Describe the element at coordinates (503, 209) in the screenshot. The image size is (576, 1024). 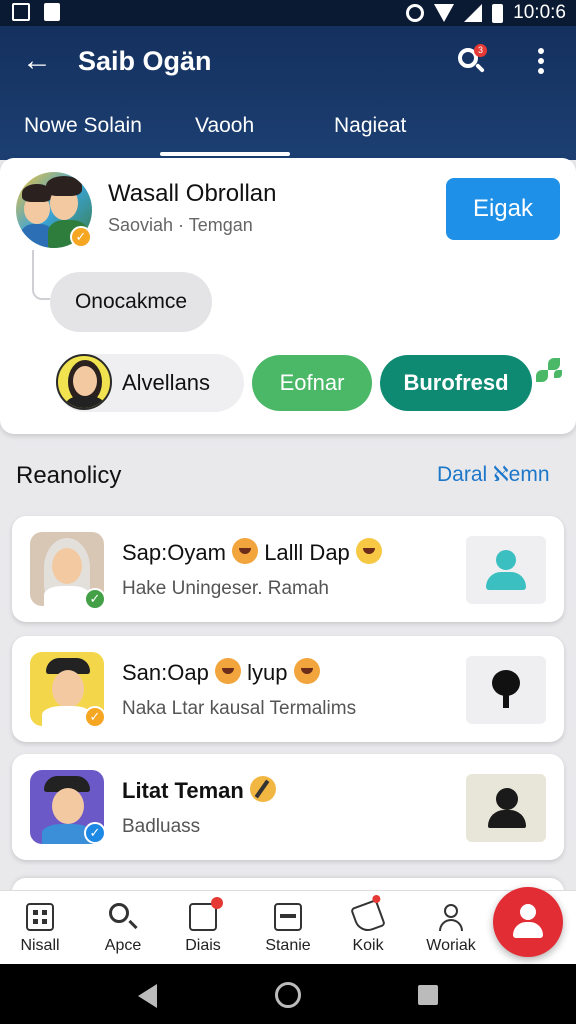
I see `eigak-button: Eigak` at that location.